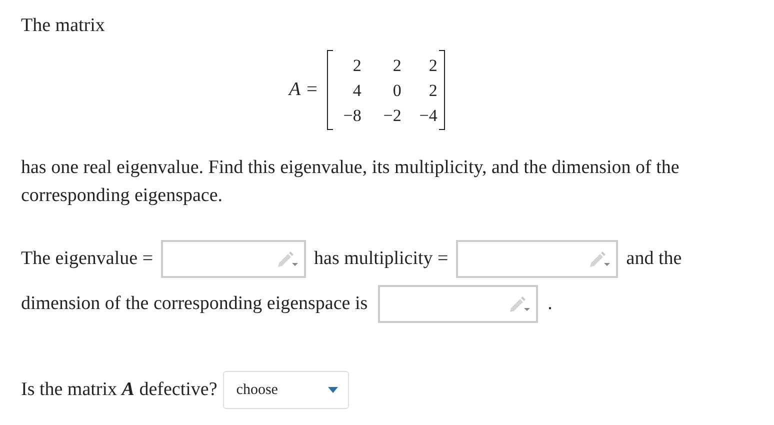 Image resolution: width=774 pixels, height=425 pixels. What do you see at coordinates (194, 303) in the screenshot?
I see `answer-text: dimension of the corresponding eigenspace is` at bounding box center [194, 303].